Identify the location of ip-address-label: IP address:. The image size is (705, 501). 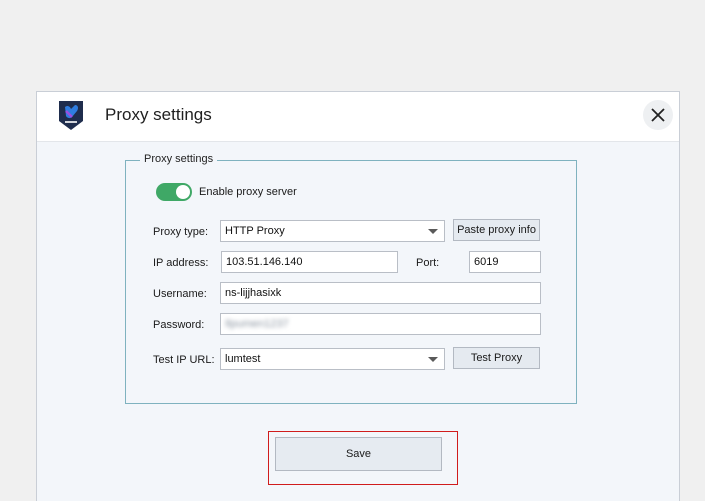
(181, 263).